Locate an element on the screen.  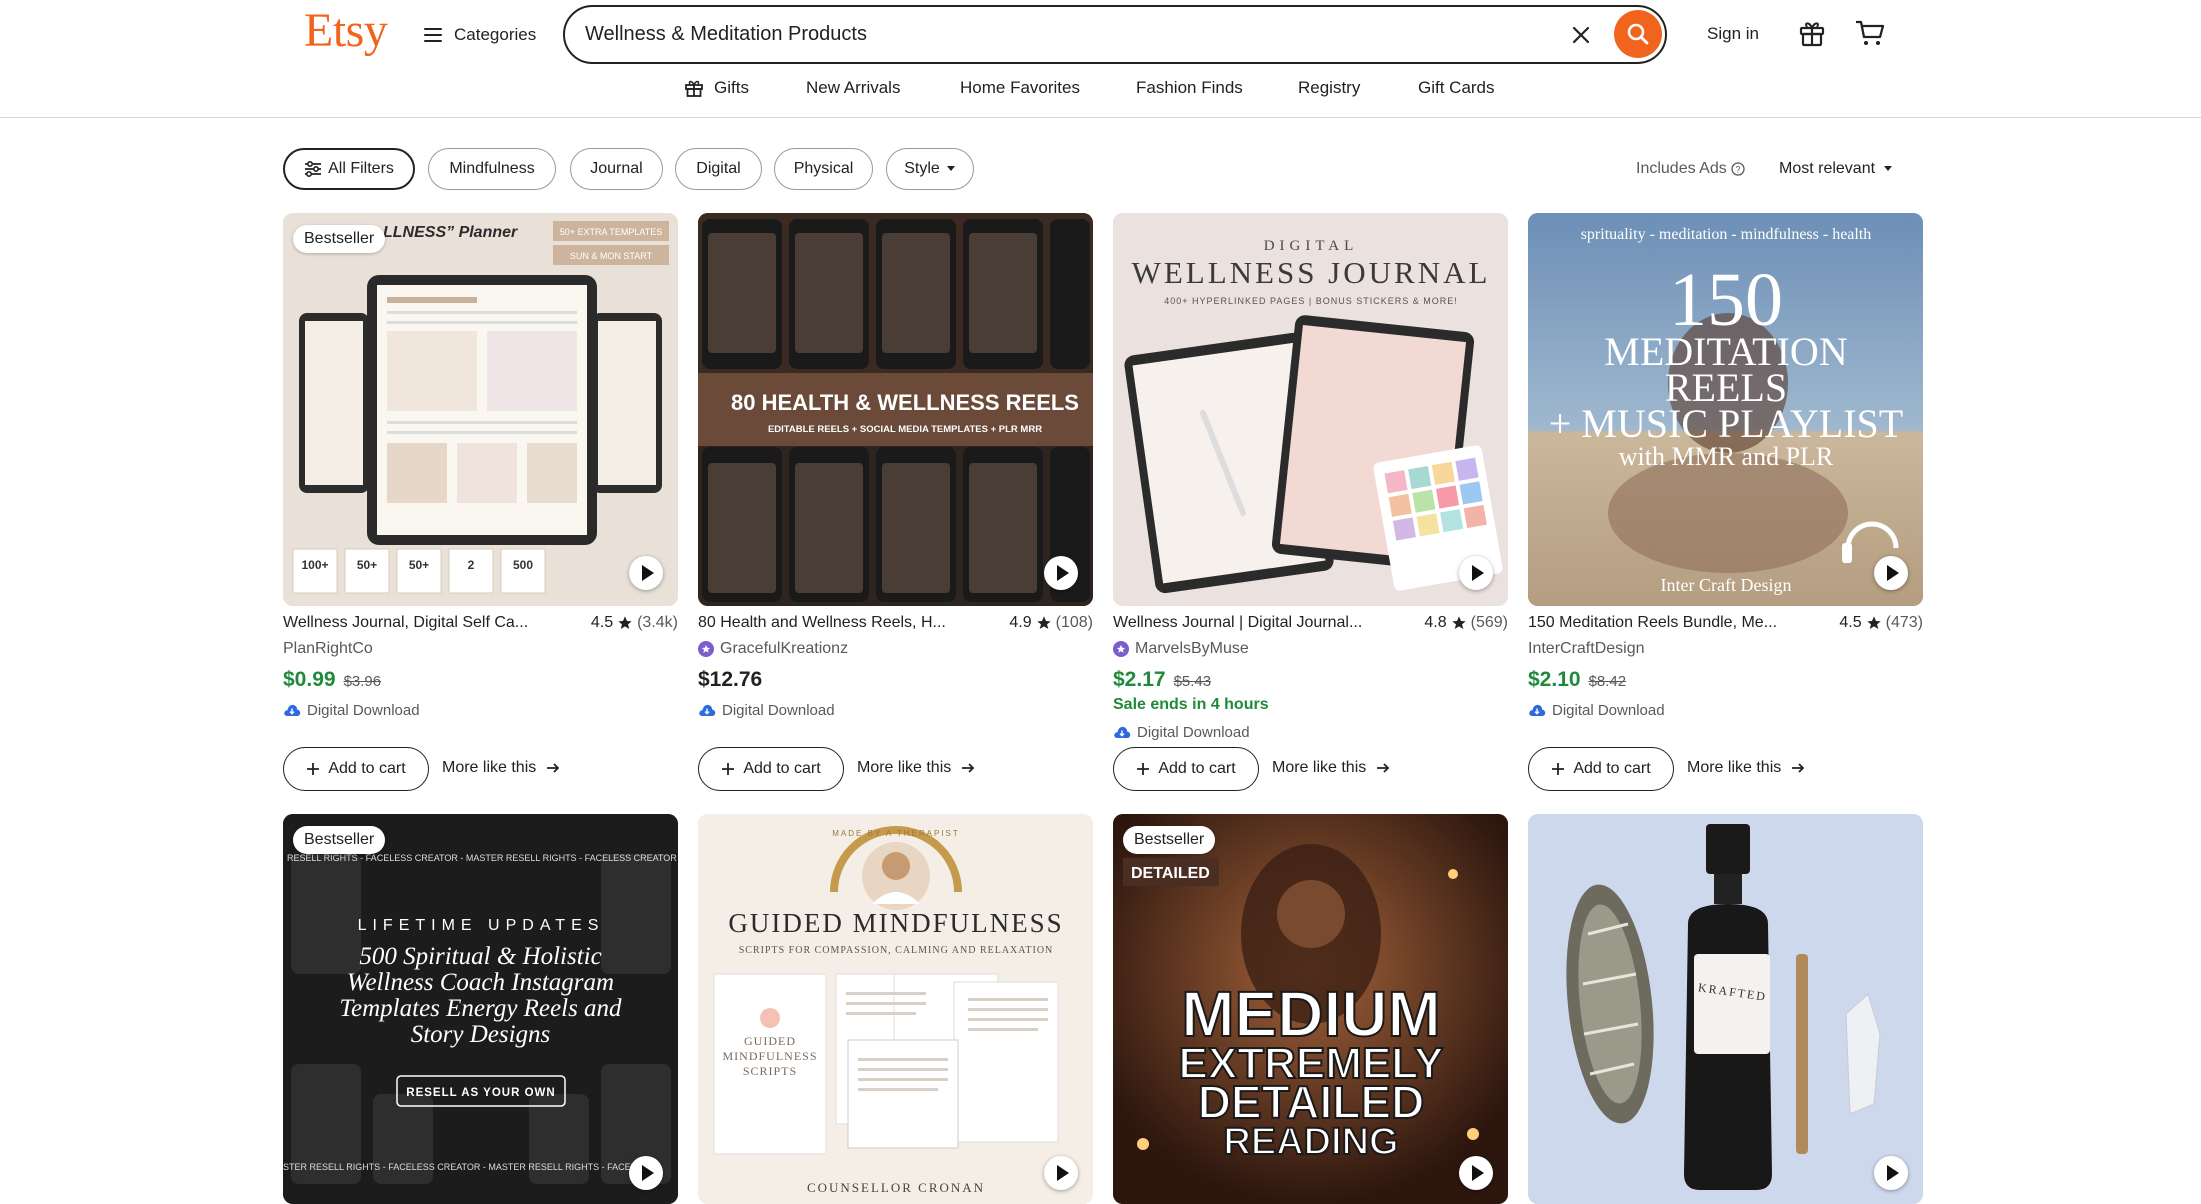
review-count: (569) is located at coordinates (1489, 622).